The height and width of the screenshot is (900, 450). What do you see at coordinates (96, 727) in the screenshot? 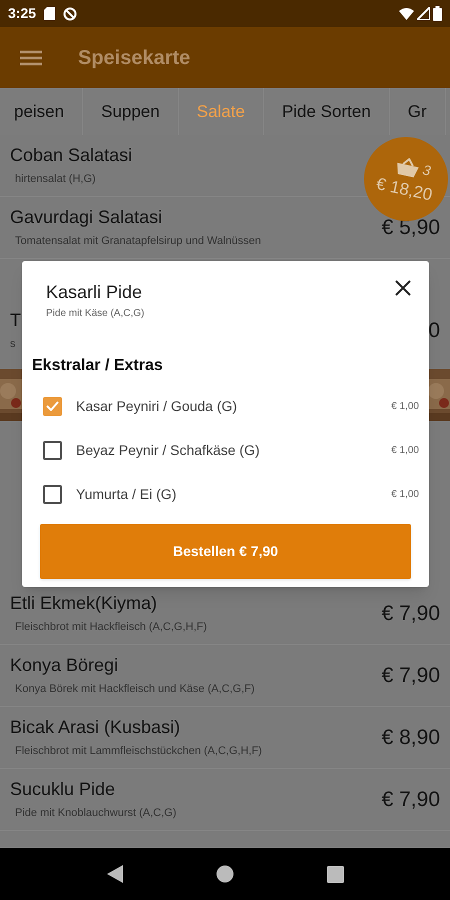
I see `dish-name: Bicak Arasi (Kusbasi)` at bounding box center [96, 727].